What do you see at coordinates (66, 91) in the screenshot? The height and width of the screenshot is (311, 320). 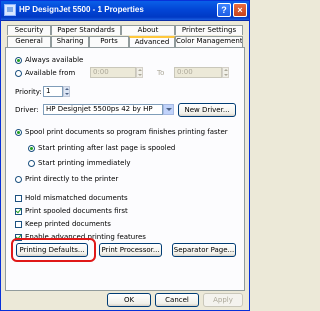 I see `priority-spinner` at bounding box center [66, 91].